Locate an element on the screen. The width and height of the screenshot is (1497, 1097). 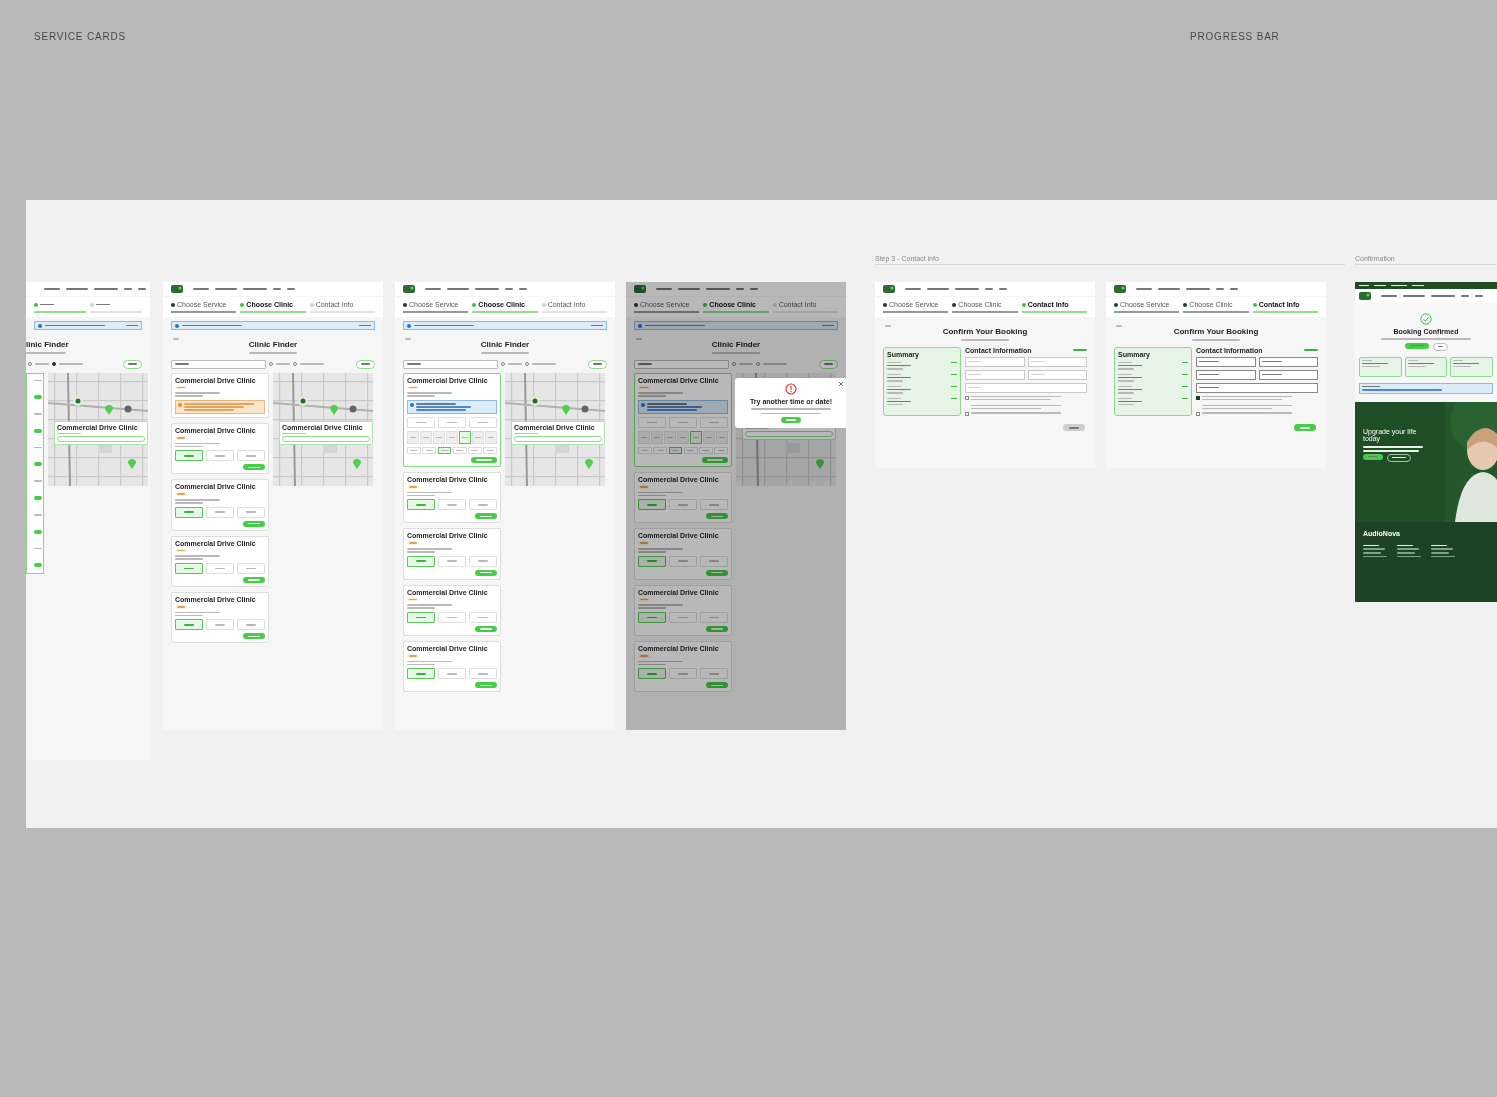
page-title: linic Finder is located at coordinates (47, 344).